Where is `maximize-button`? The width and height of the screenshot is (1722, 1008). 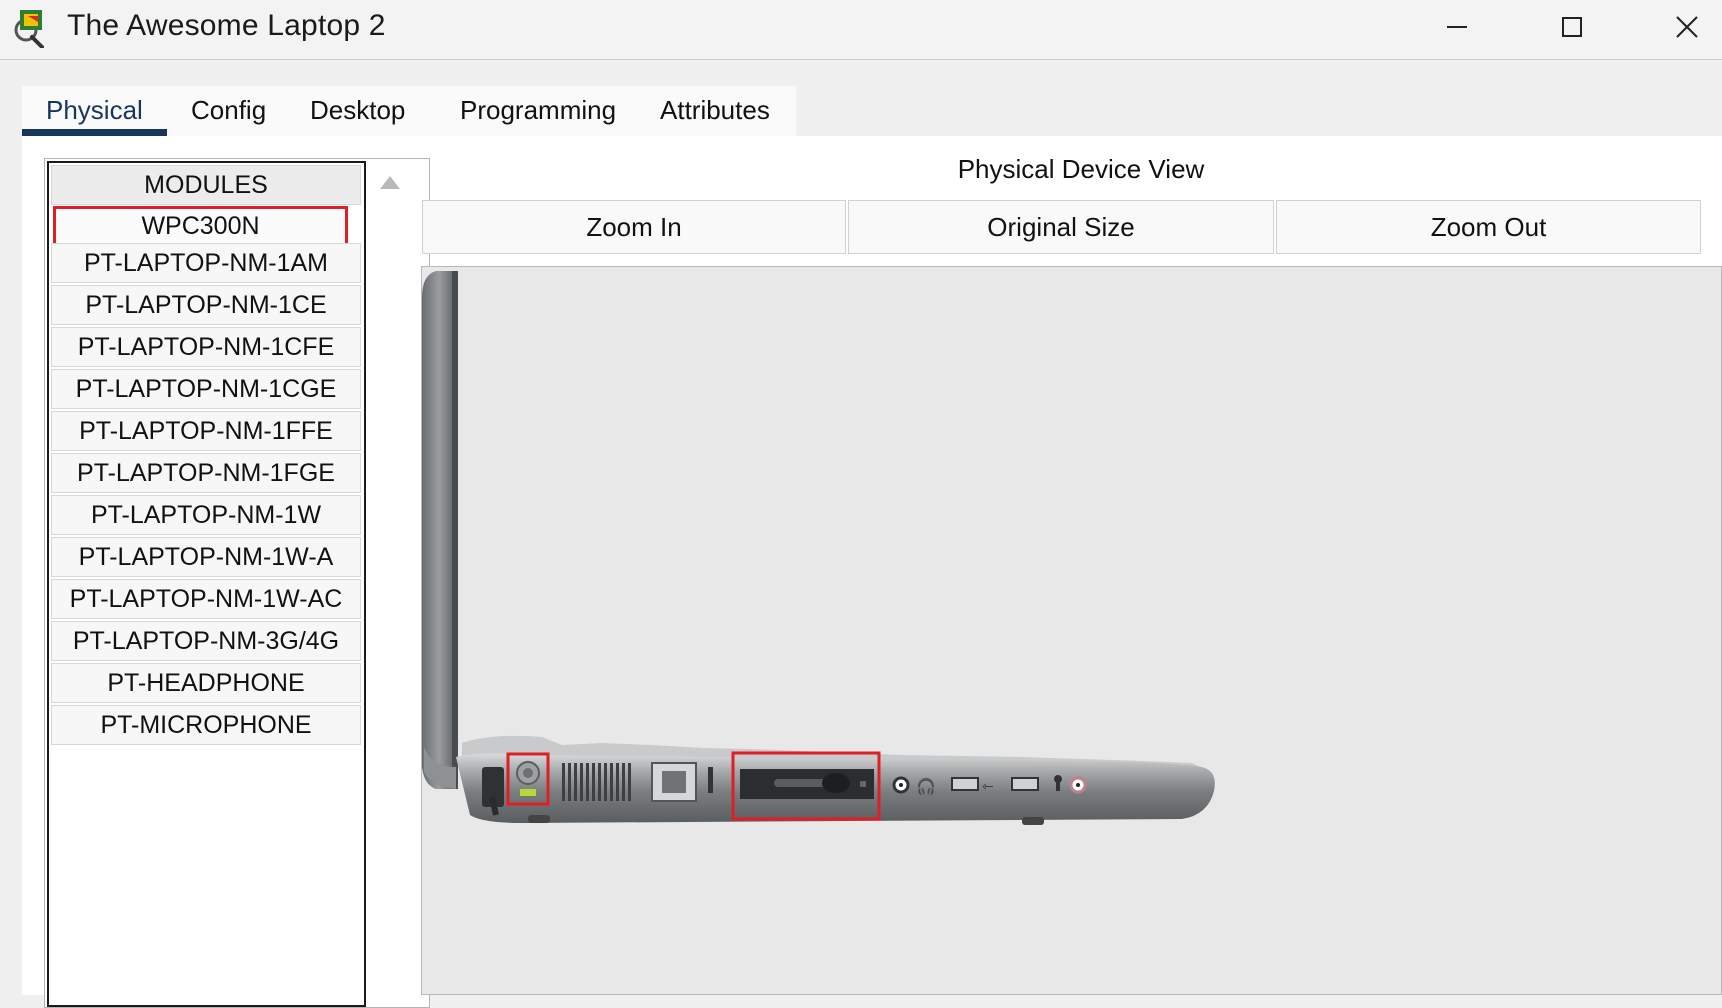 maximize-button is located at coordinates (1572, 27).